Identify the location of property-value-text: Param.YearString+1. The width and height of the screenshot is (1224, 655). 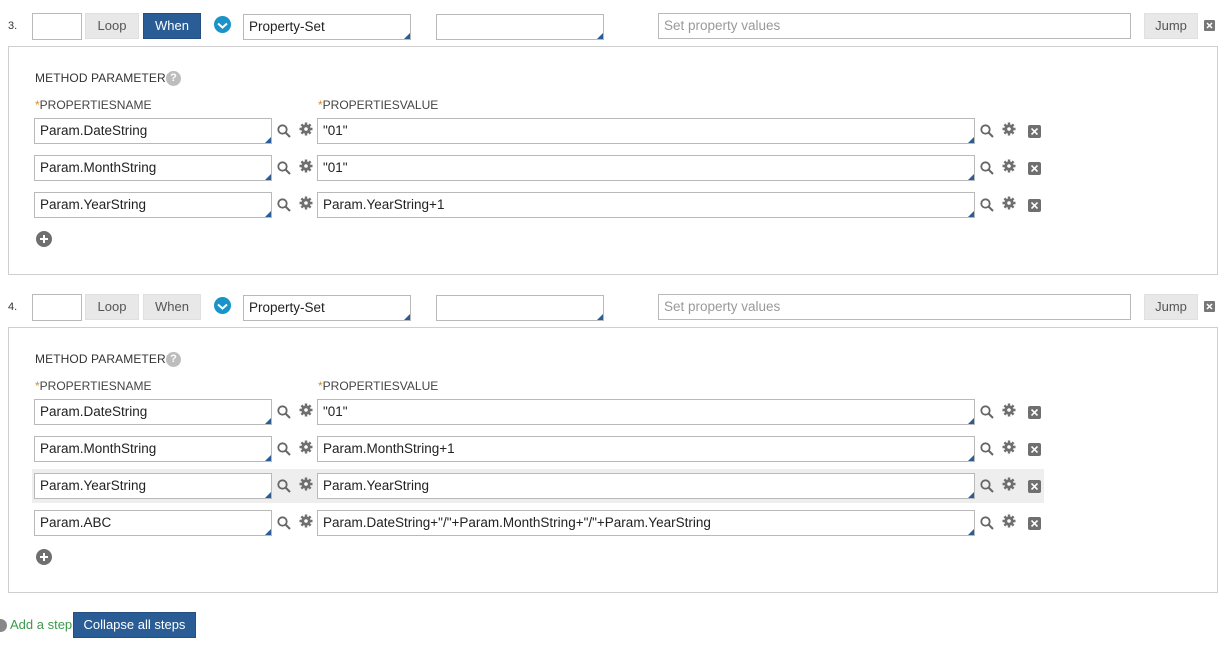
(384, 204).